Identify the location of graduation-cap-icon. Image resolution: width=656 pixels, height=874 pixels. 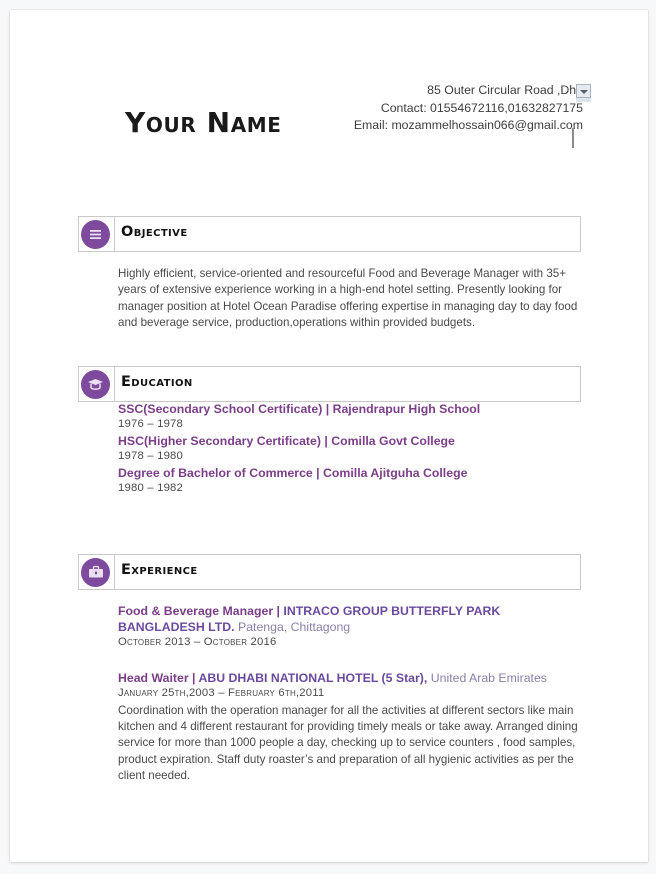
(95, 384).